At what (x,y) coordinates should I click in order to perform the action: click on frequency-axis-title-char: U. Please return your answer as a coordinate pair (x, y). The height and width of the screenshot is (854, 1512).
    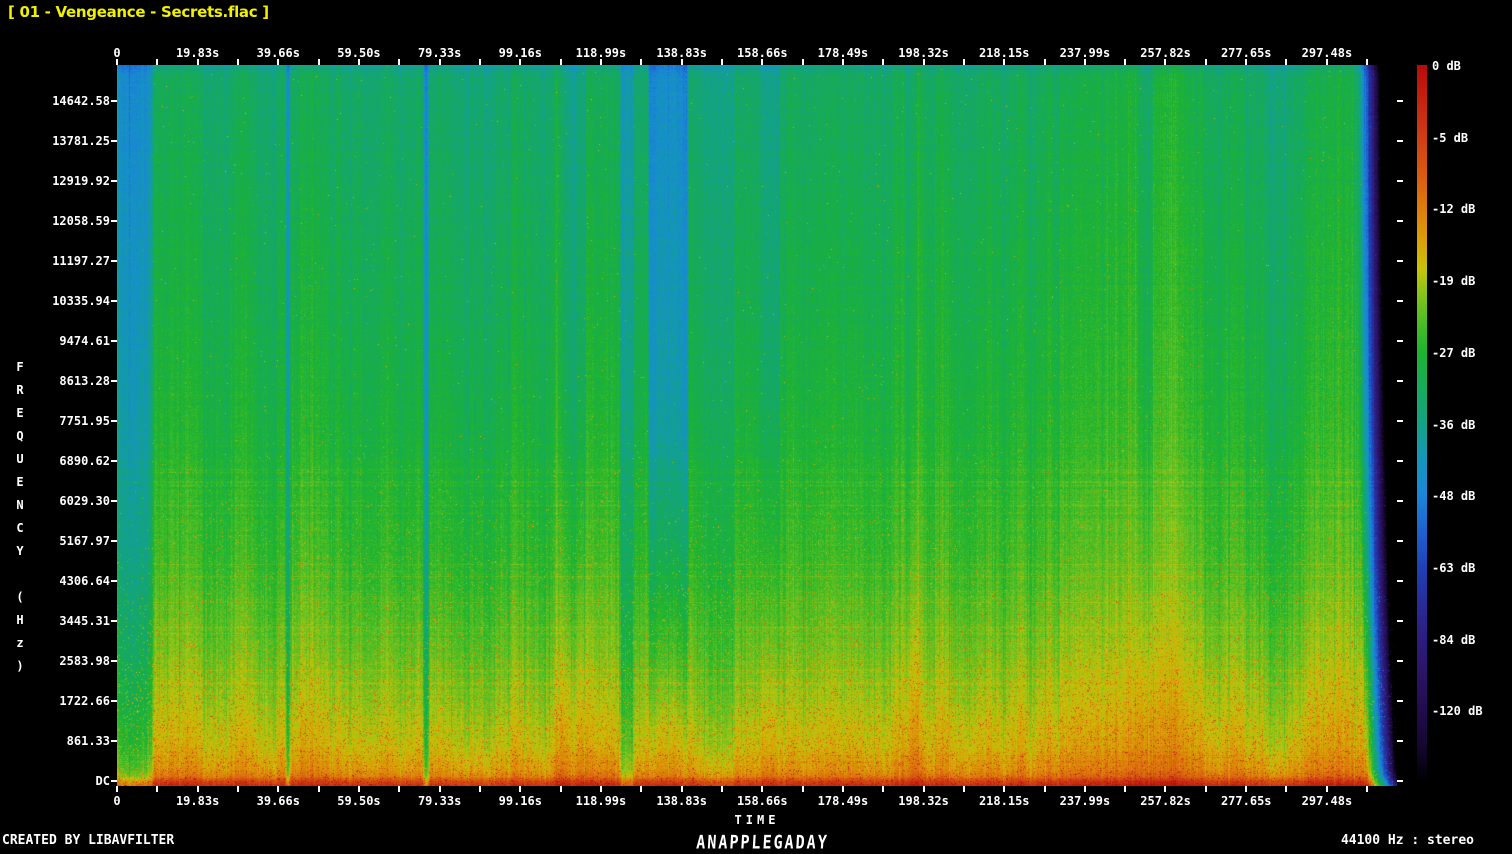
    Looking at the image, I should click on (20, 459).